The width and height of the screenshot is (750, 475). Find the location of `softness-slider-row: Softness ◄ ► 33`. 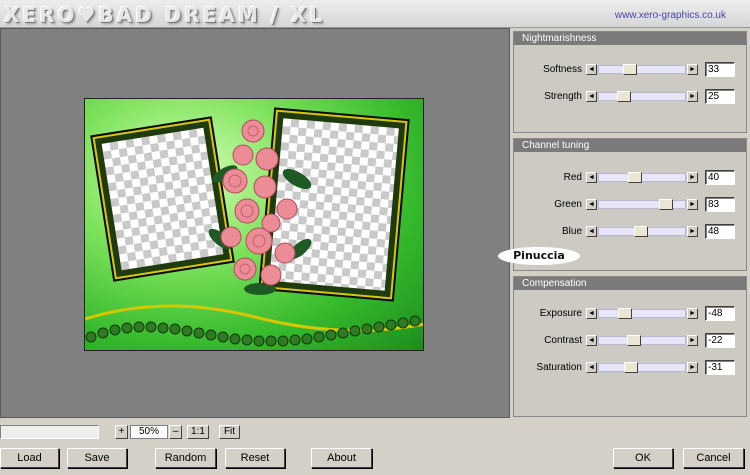

softness-slider-row: Softness ◄ ► 33 is located at coordinates (631, 70).